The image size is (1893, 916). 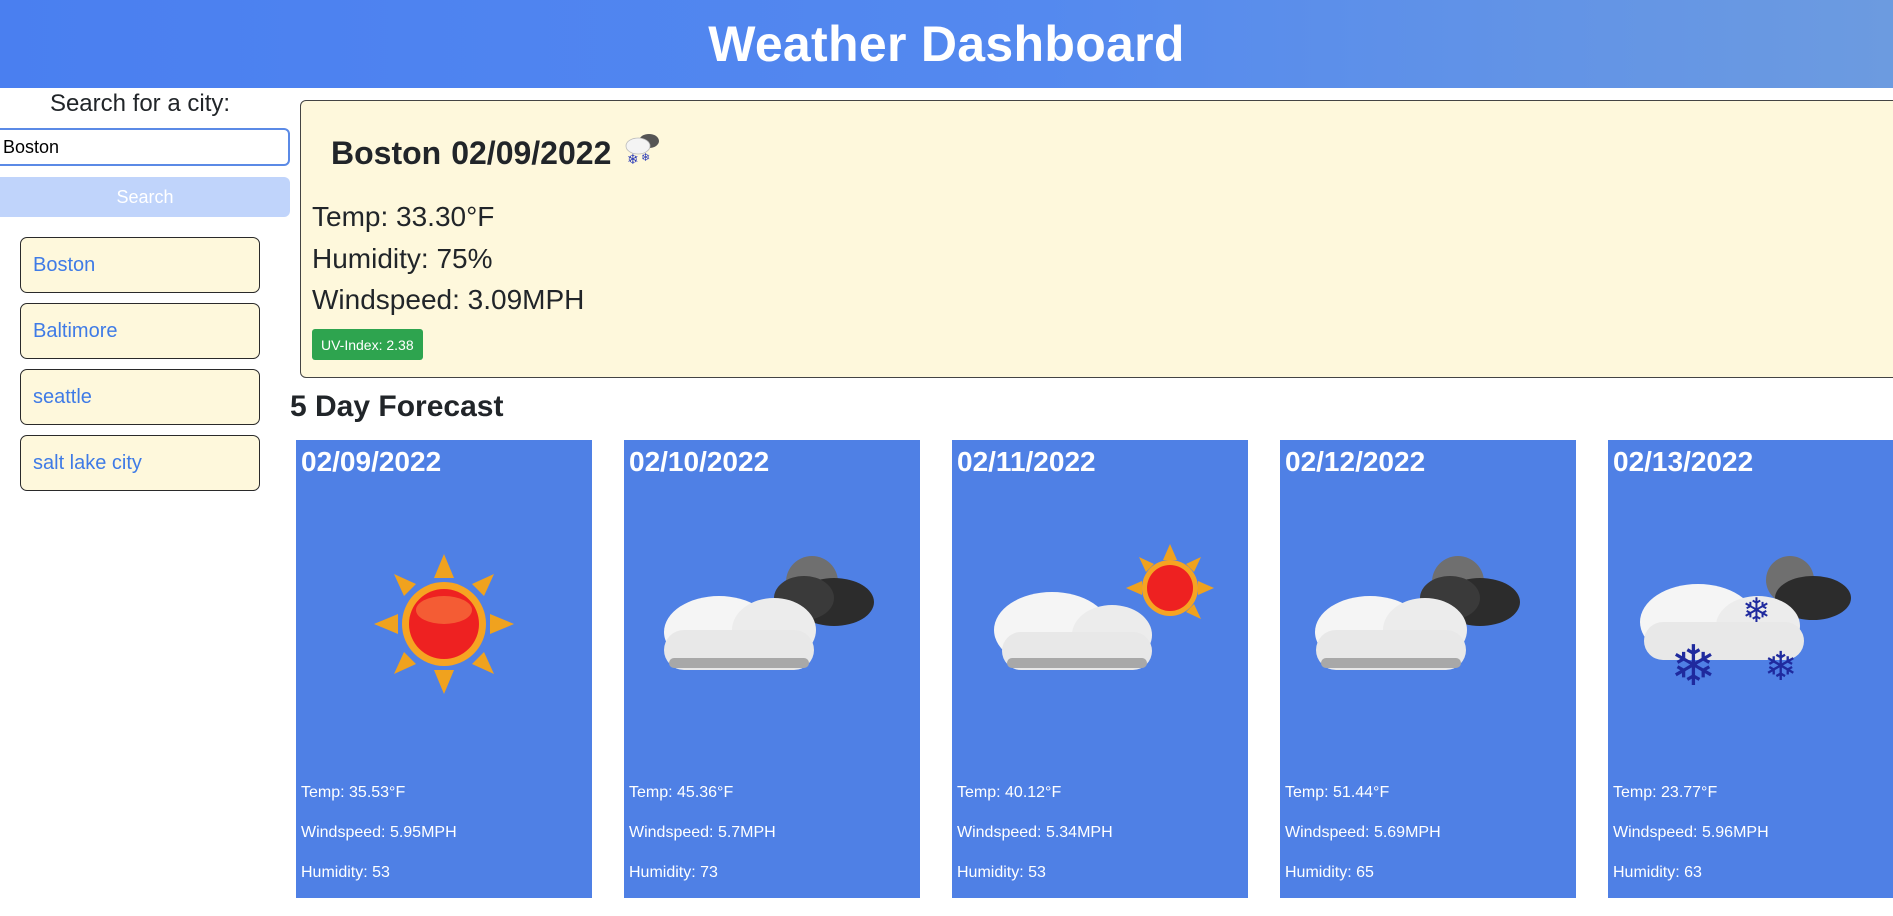 I want to click on current-date: 02/09/2022, so click(x=531, y=152).